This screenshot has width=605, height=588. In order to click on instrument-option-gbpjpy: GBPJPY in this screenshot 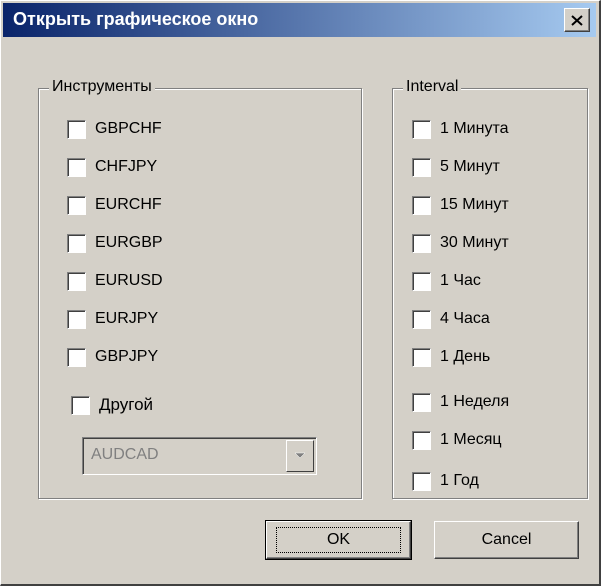, I will do `click(112, 357)`.